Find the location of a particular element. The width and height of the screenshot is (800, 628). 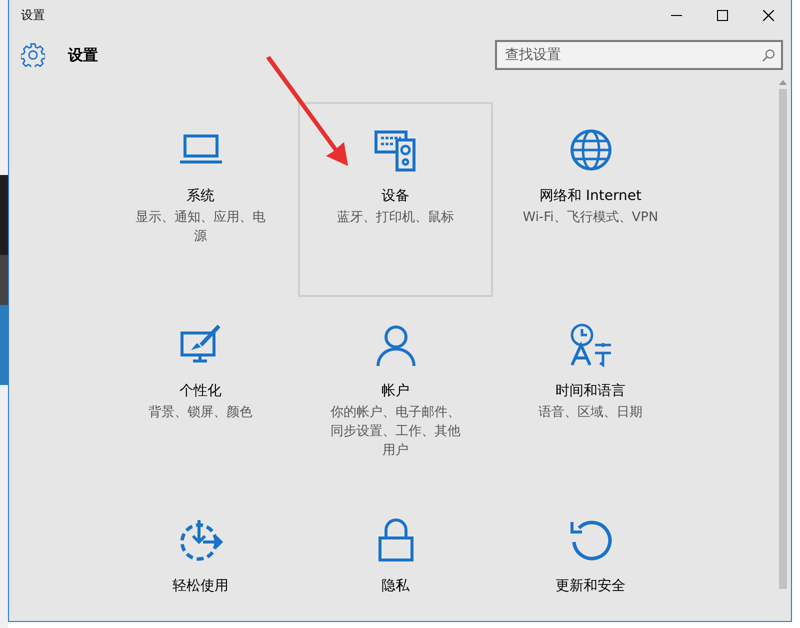

scroll-up-icon is located at coordinates (783, 82).